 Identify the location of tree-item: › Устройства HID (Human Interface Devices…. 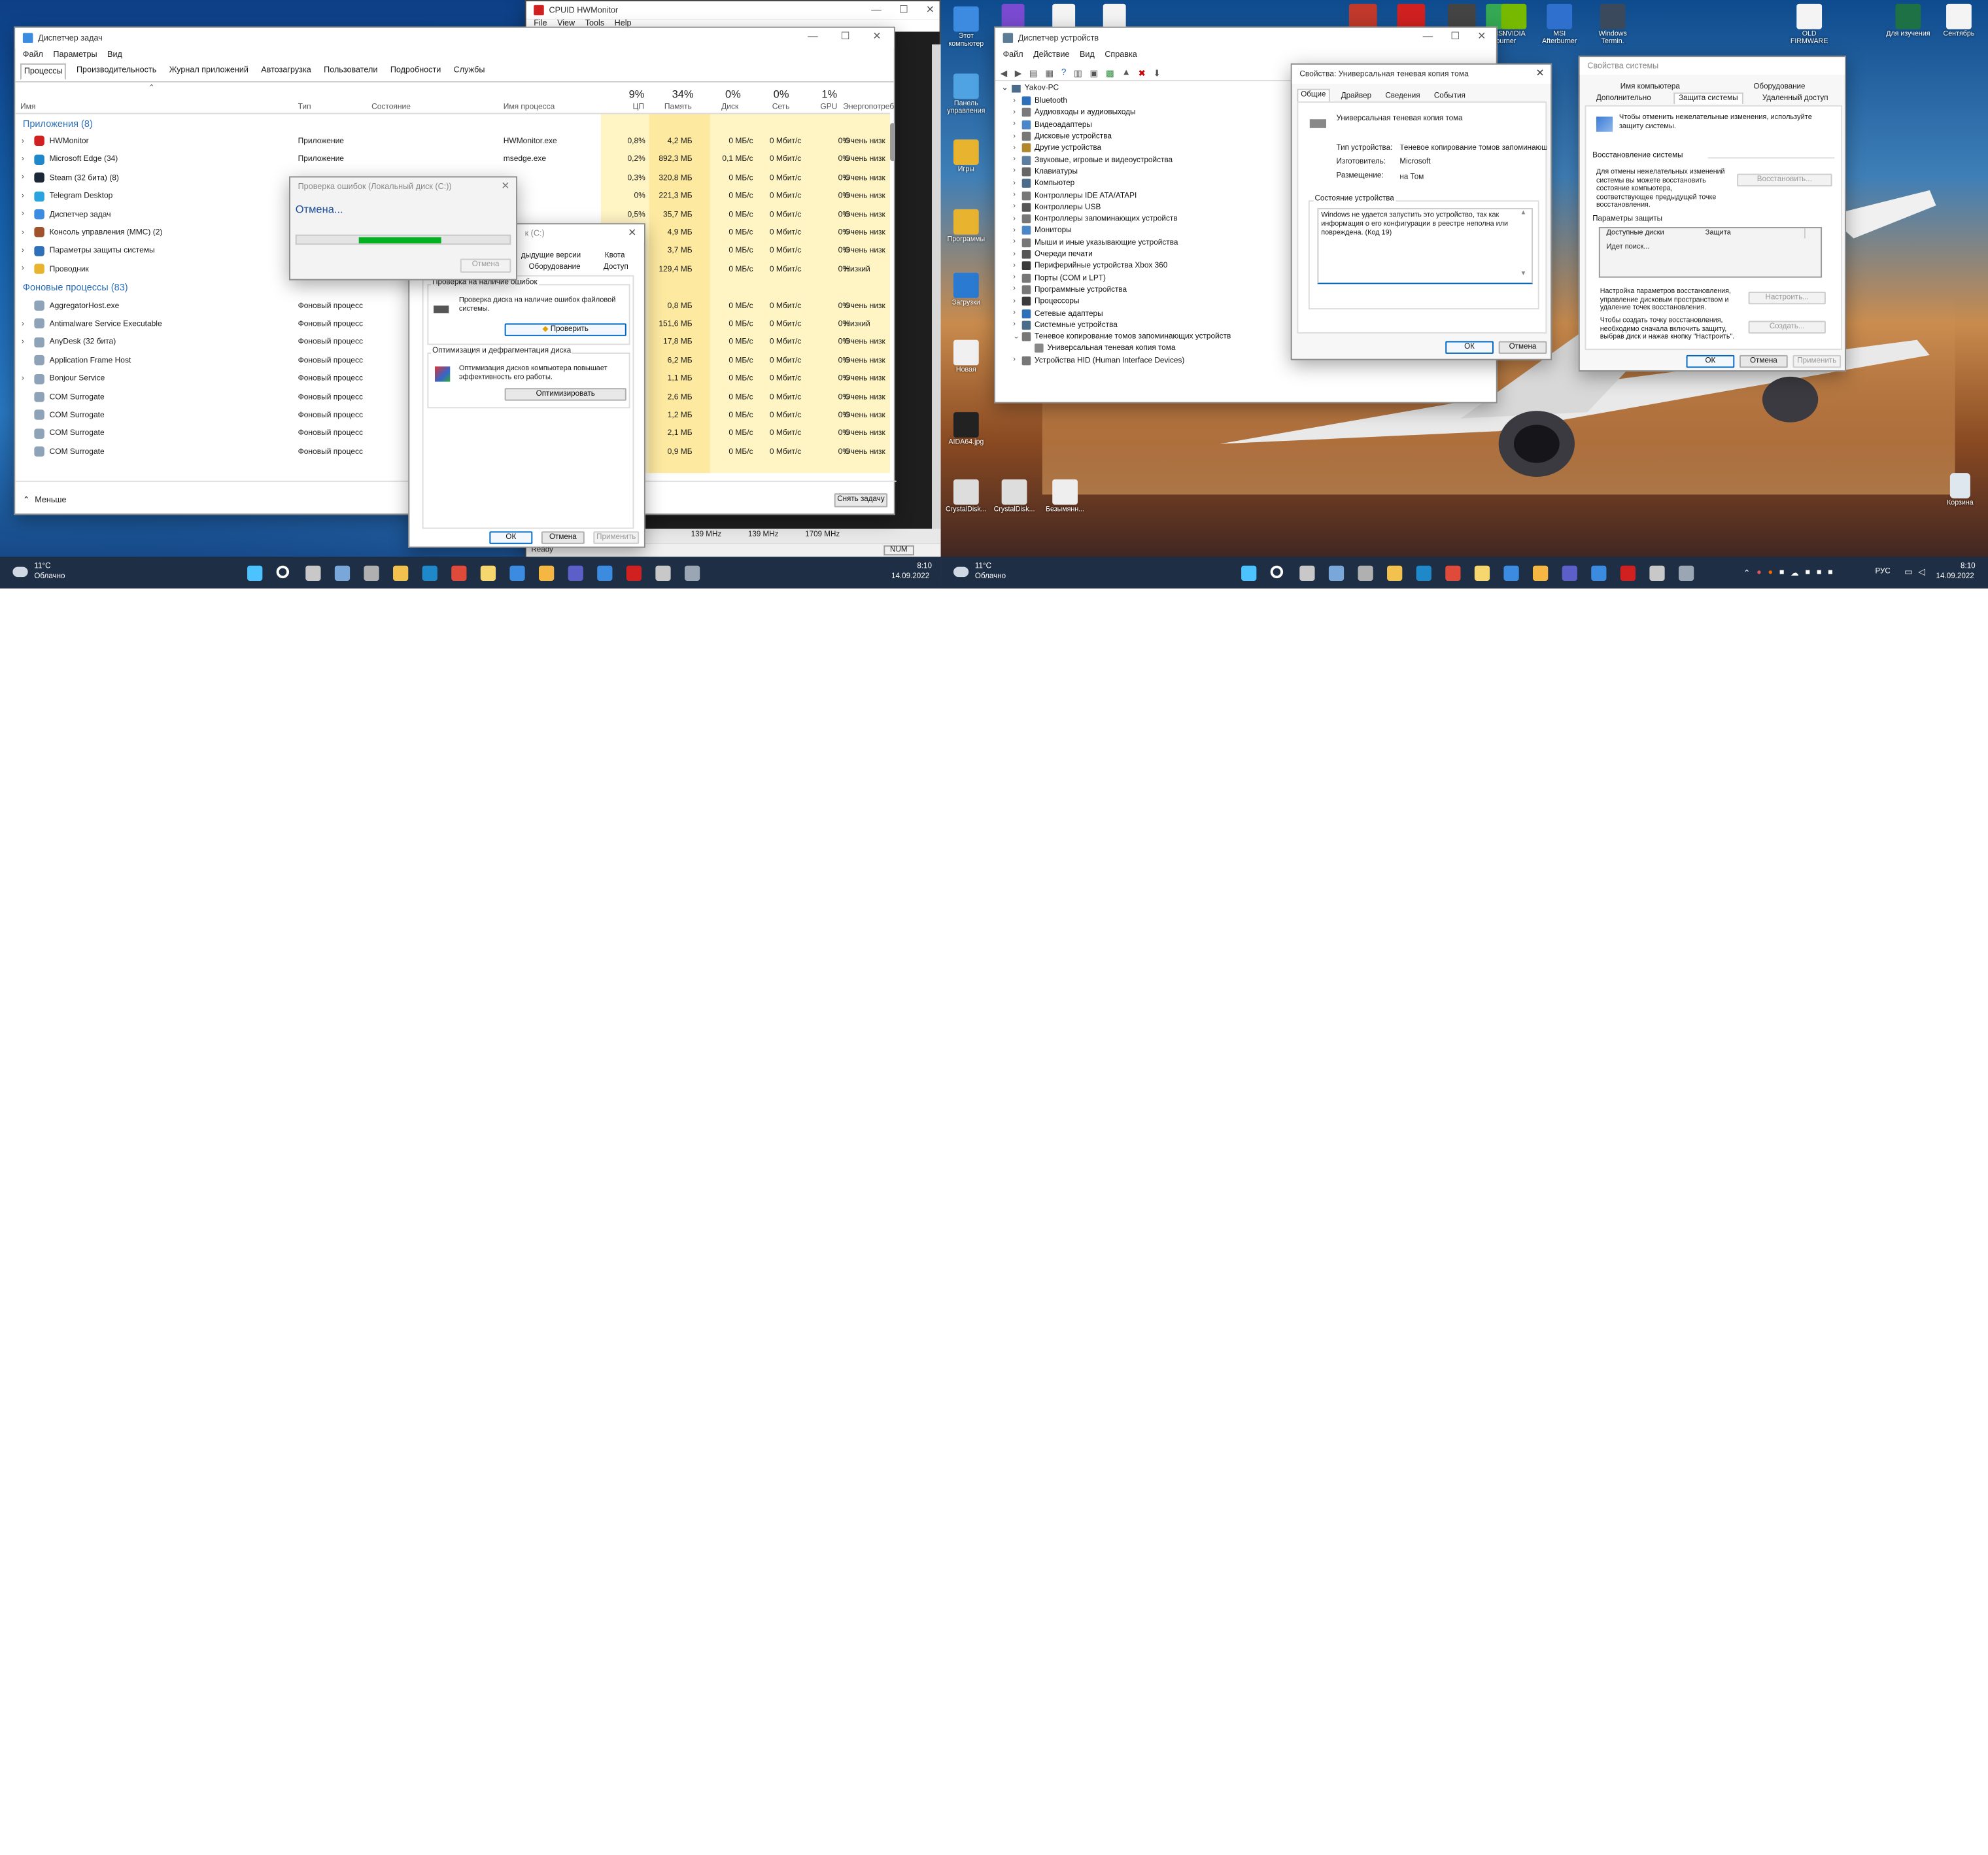
(1098, 360).